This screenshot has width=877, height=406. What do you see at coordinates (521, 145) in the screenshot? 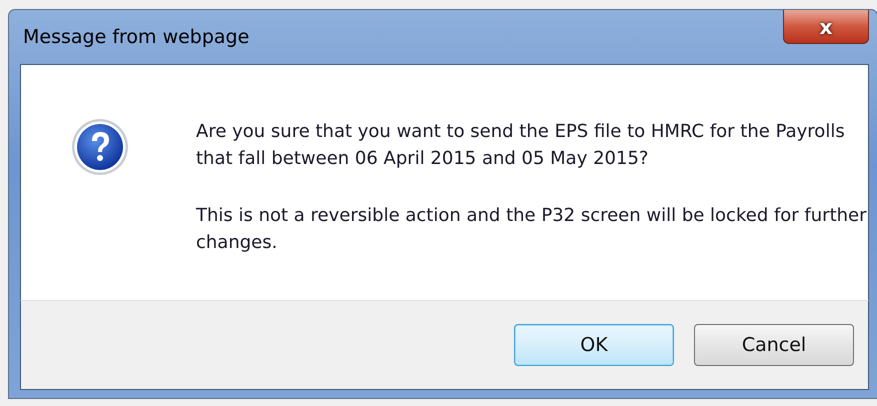
I see `message-text: Are you sure that you want to send the EPS file to HMRC for the Payrolls that fall between 06 April 2015 and 05 May 2015?` at bounding box center [521, 145].